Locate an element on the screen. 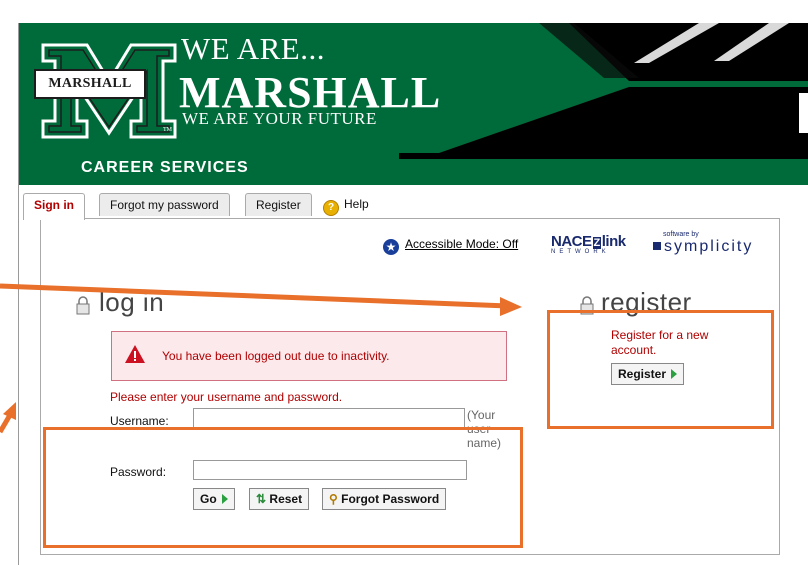 The width and height of the screenshot is (808, 565). arrow-line-top is located at coordinates (254, 296).